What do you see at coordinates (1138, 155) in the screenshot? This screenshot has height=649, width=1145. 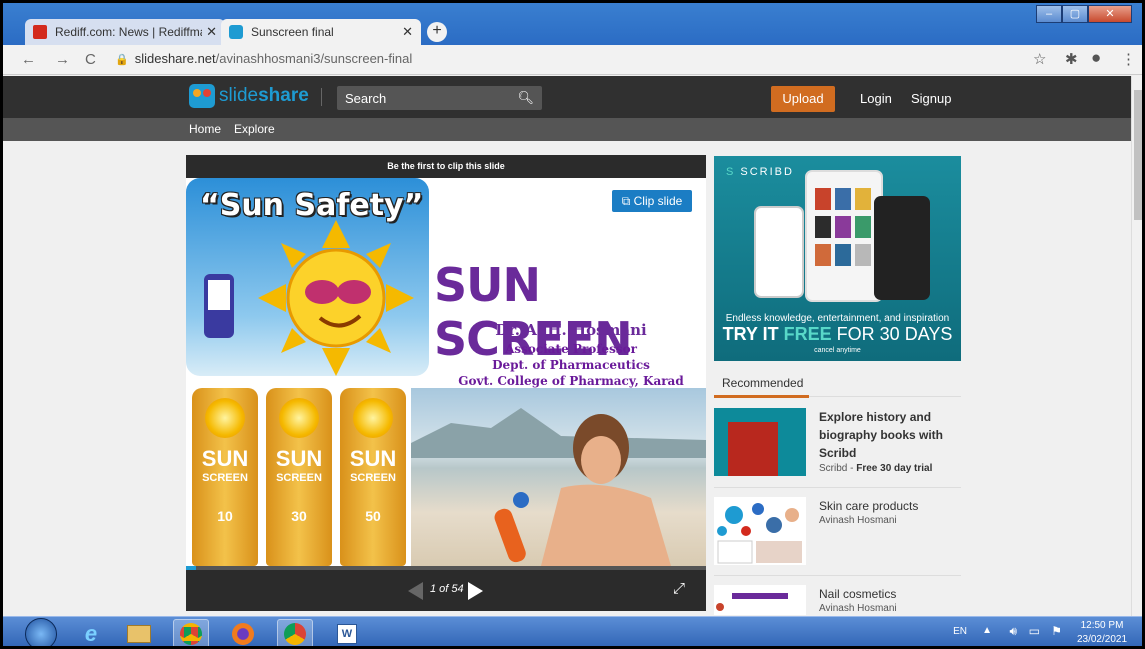 I see `scrollbar-thumb` at bounding box center [1138, 155].